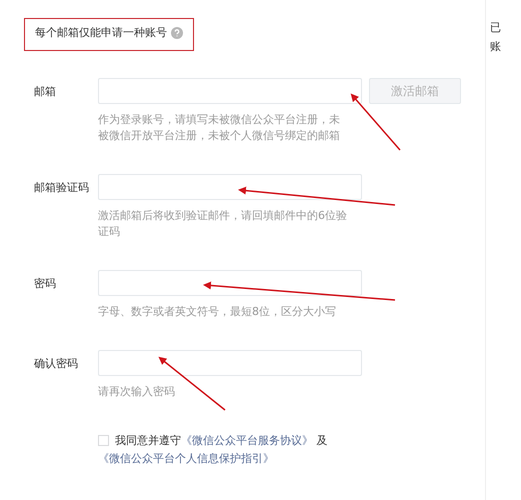 The width and height of the screenshot is (521, 500). Describe the element at coordinates (223, 224) in the screenshot. I see `field-hint: 激活邮箱后将收到验证邮件，请回填邮件中的6位验证码` at that location.